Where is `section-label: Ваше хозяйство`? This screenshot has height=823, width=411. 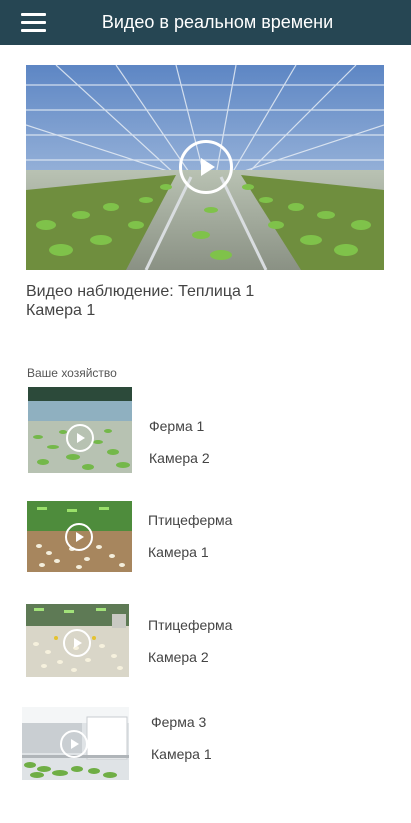 section-label: Ваше хозяйство is located at coordinates (72, 373).